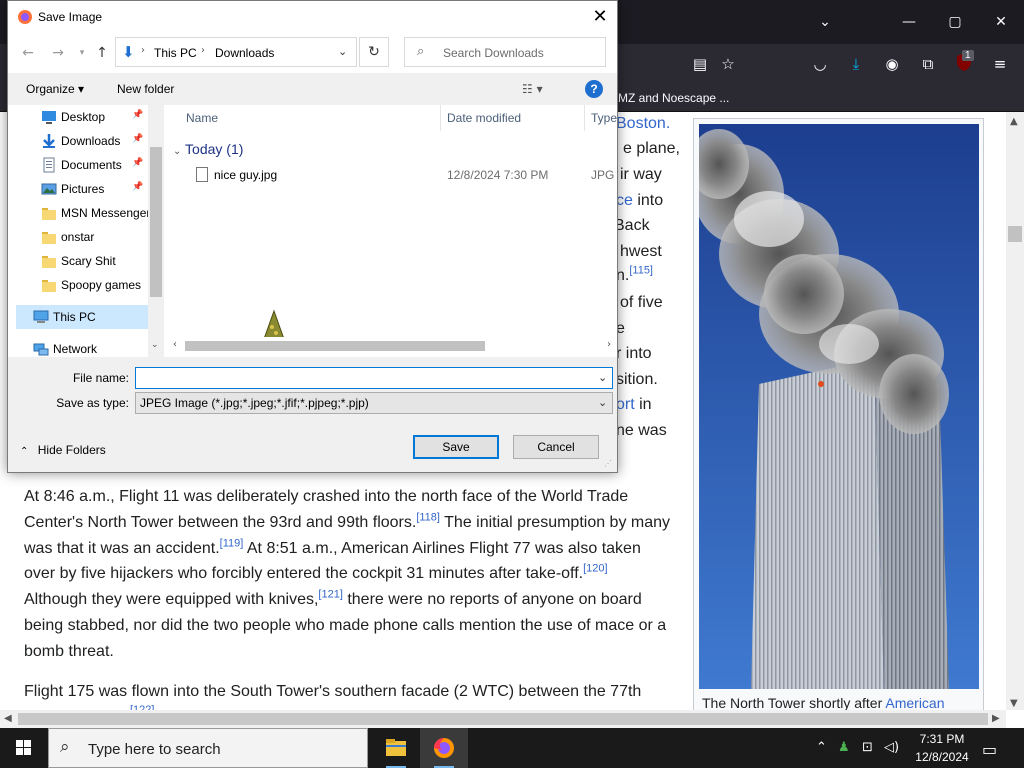 This screenshot has height=771, width=1024. What do you see at coordinates (456, 447) in the screenshot?
I see `save-button: Save` at bounding box center [456, 447].